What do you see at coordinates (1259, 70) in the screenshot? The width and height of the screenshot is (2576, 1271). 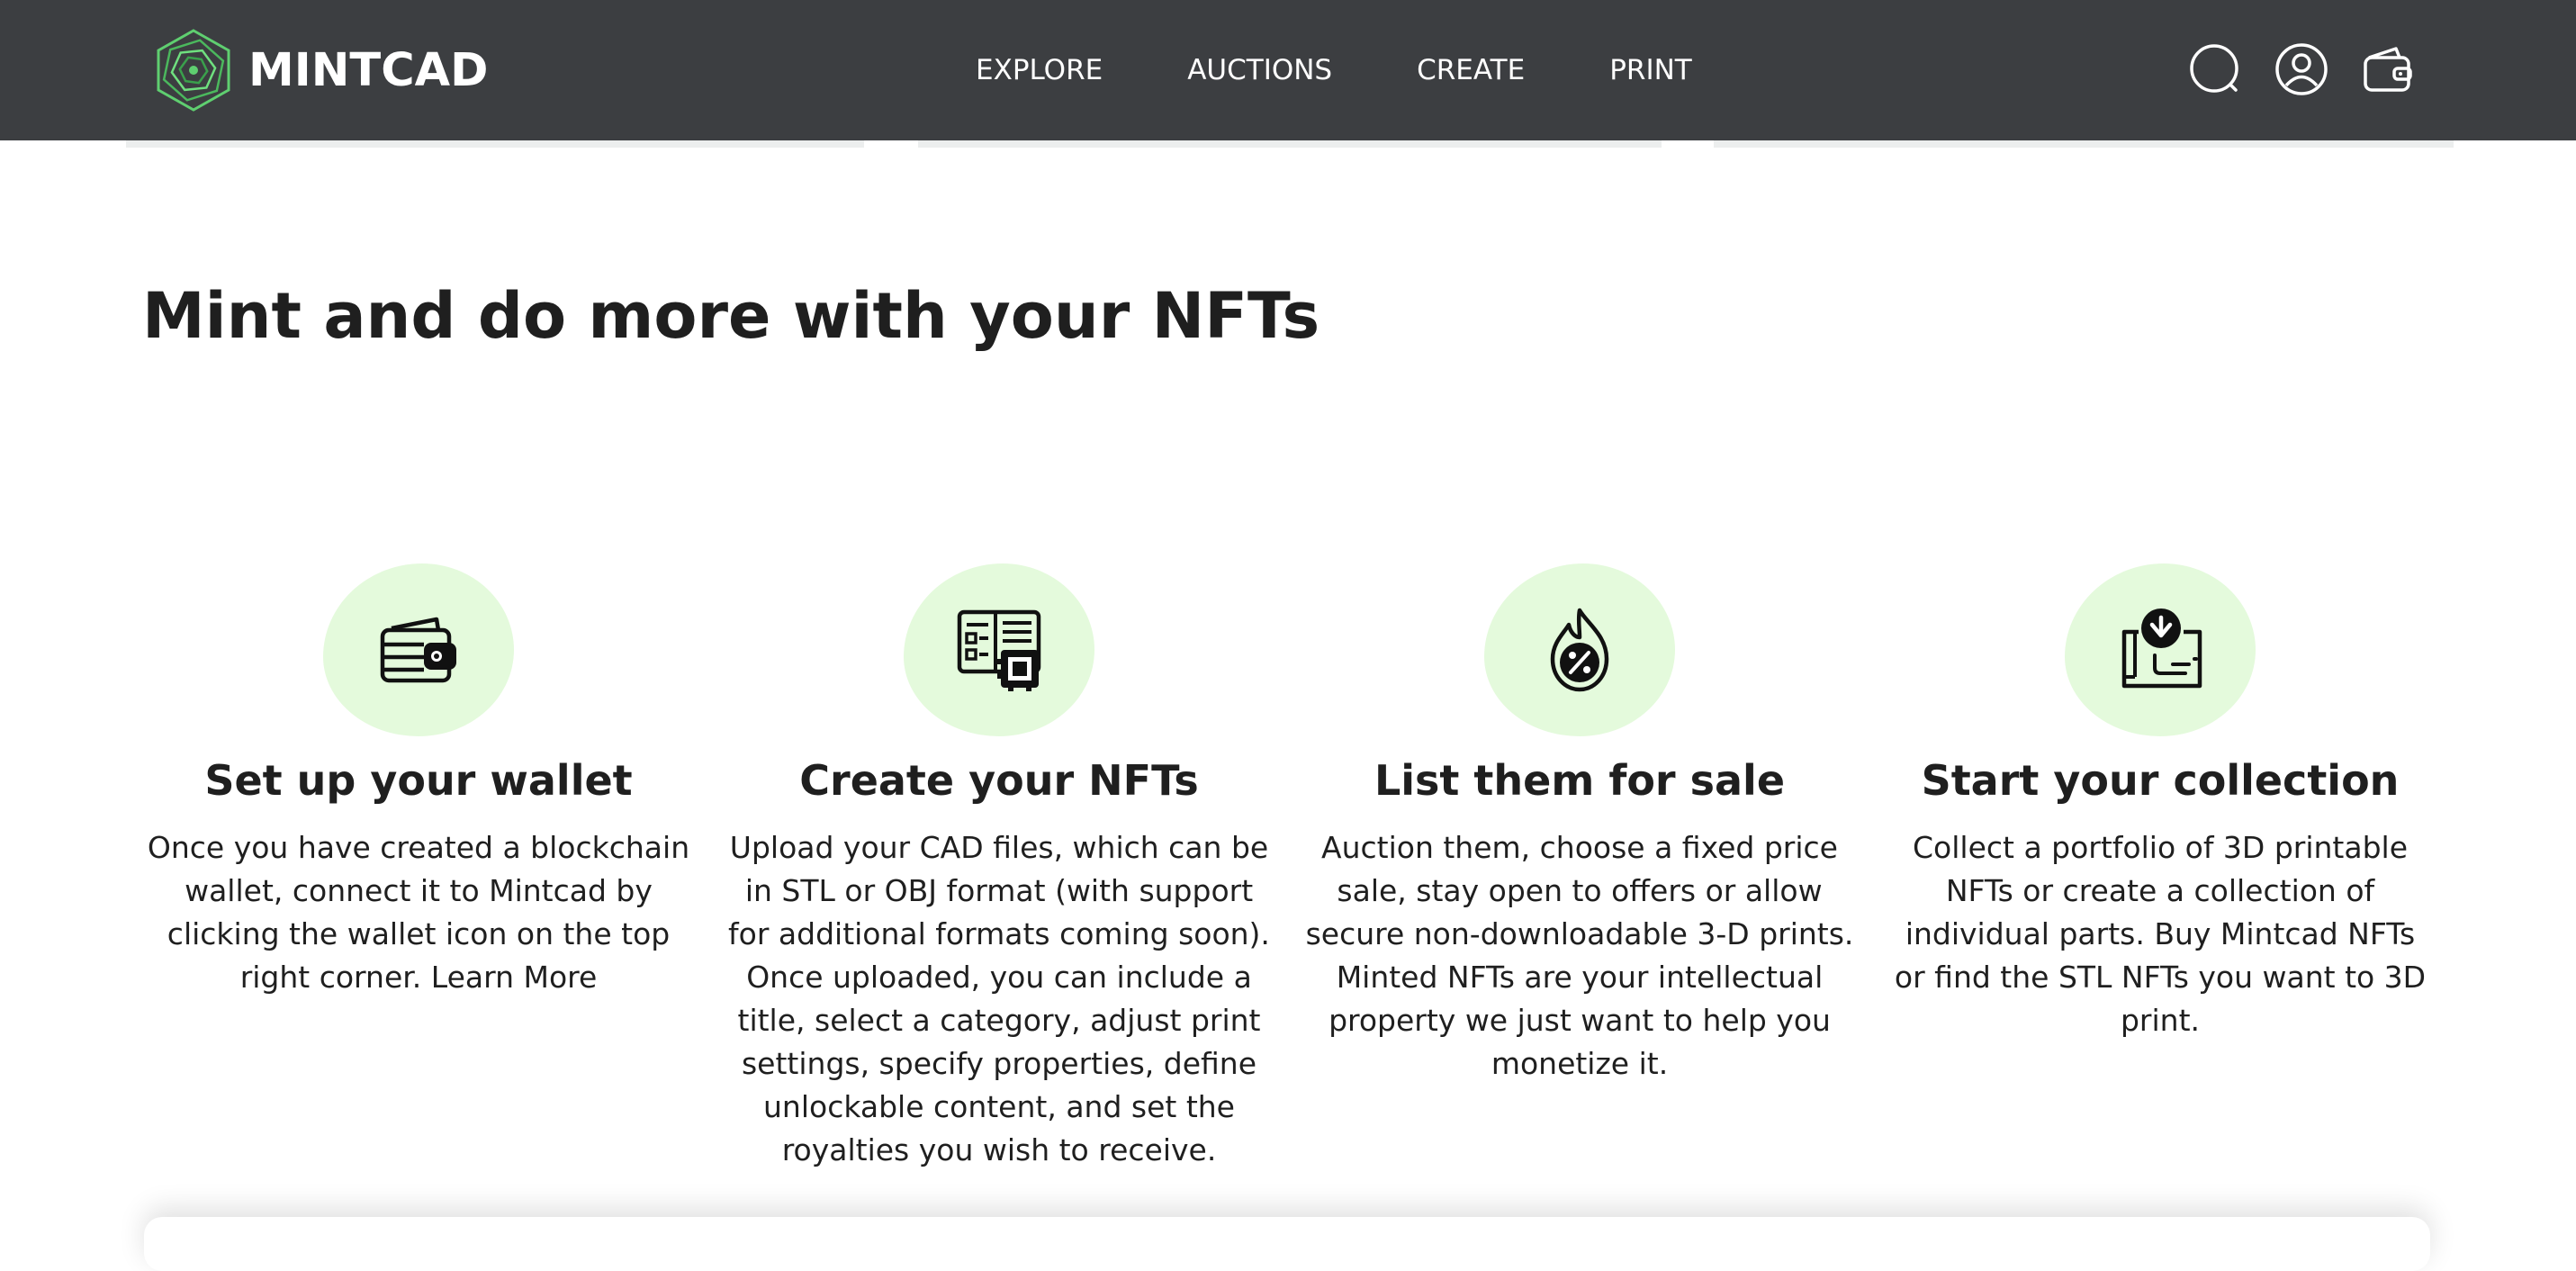 I see `nav-auctions: AUCTIONS` at bounding box center [1259, 70].